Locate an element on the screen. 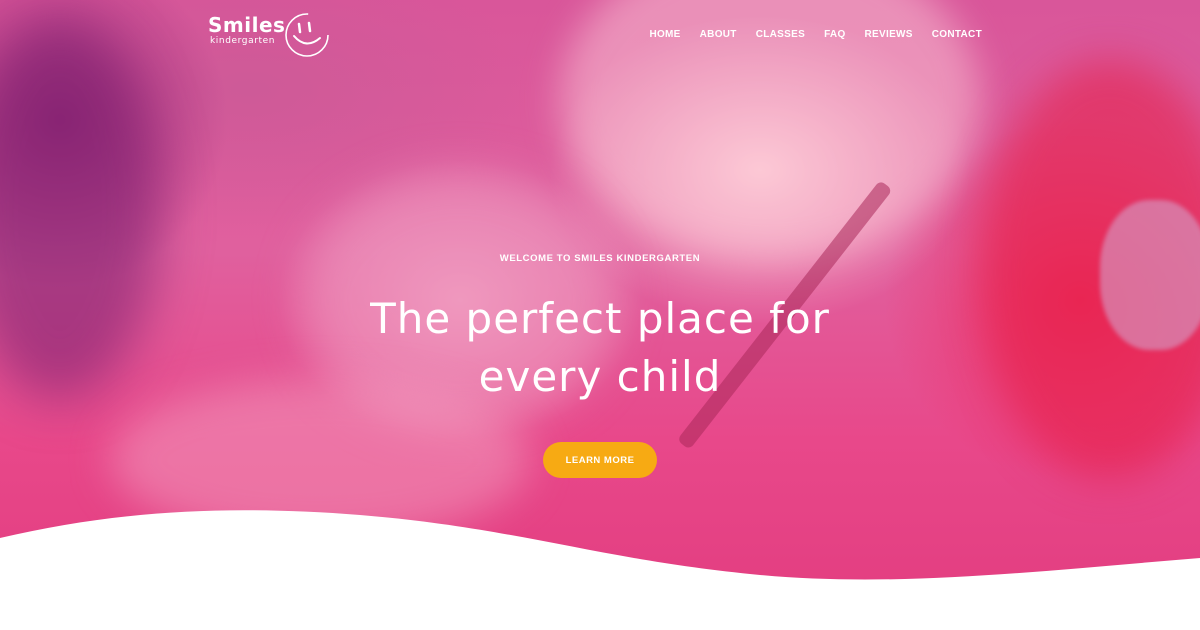  logo: Smiles kindergarten is located at coordinates (268, 35).